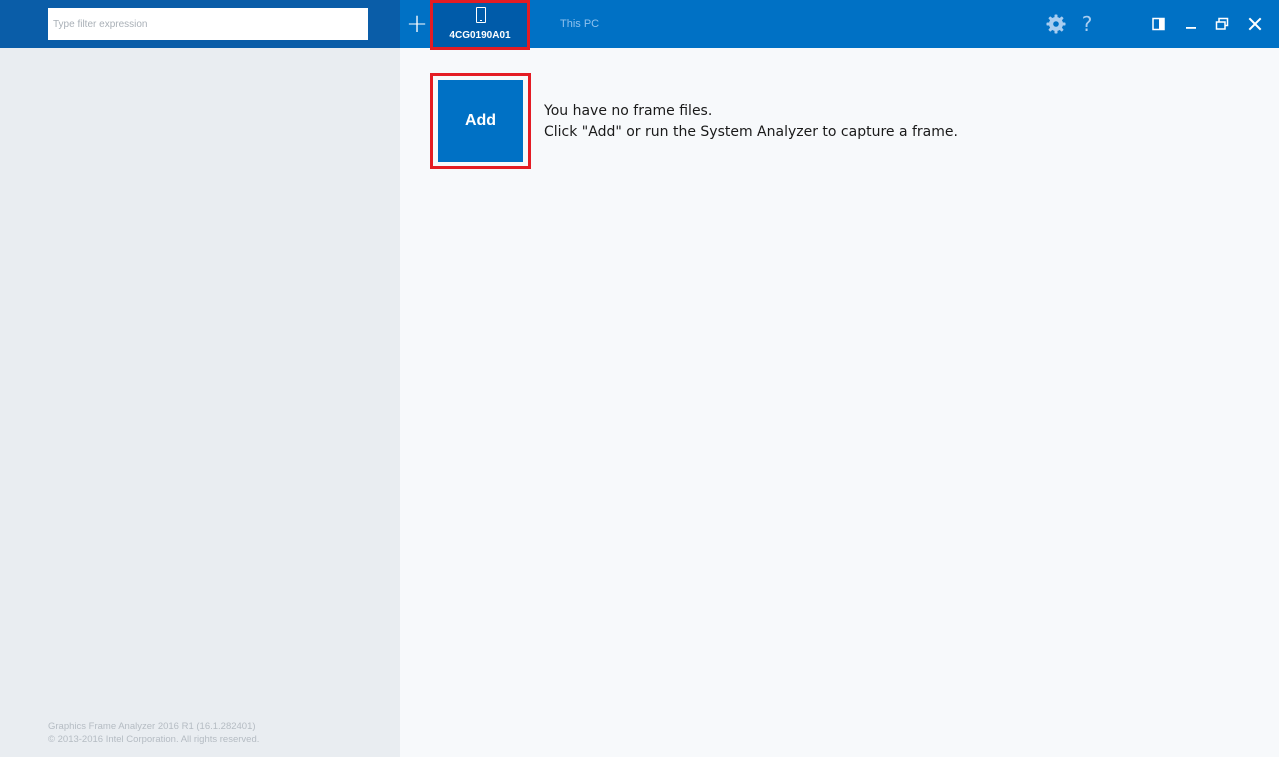  Describe the element at coordinates (481, 15) in the screenshot. I see `phone-icon` at that location.